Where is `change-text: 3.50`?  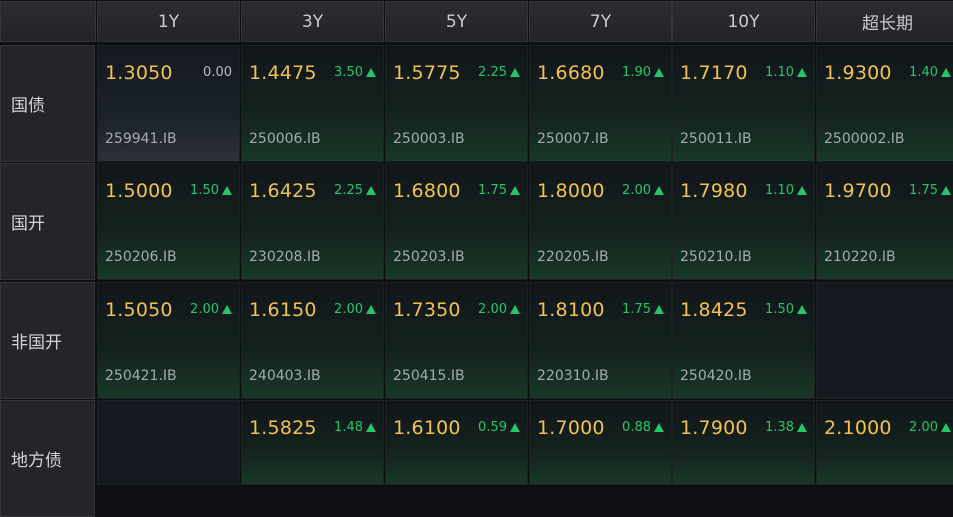 change-text: 3.50 is located at coordinates (348, 72).